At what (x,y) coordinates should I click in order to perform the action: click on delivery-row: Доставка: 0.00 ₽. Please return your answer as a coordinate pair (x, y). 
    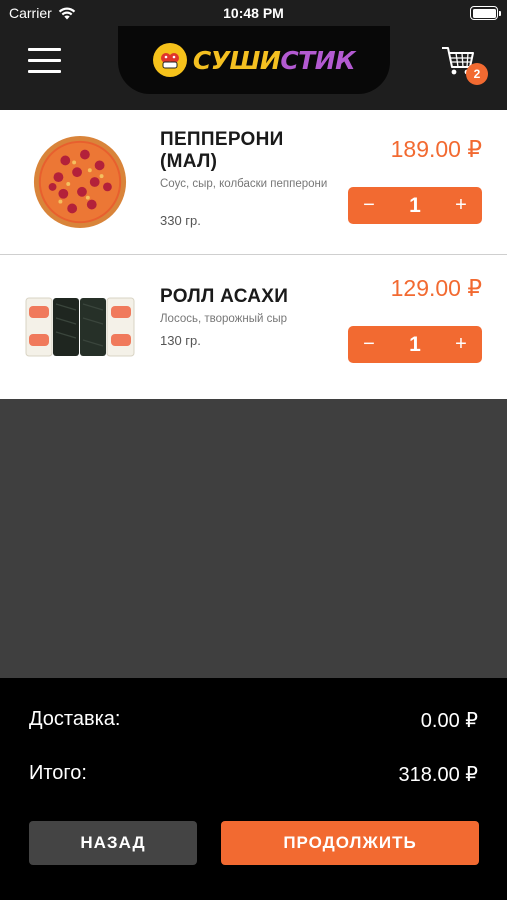
    Looking at the image, I should click on (253, 720).